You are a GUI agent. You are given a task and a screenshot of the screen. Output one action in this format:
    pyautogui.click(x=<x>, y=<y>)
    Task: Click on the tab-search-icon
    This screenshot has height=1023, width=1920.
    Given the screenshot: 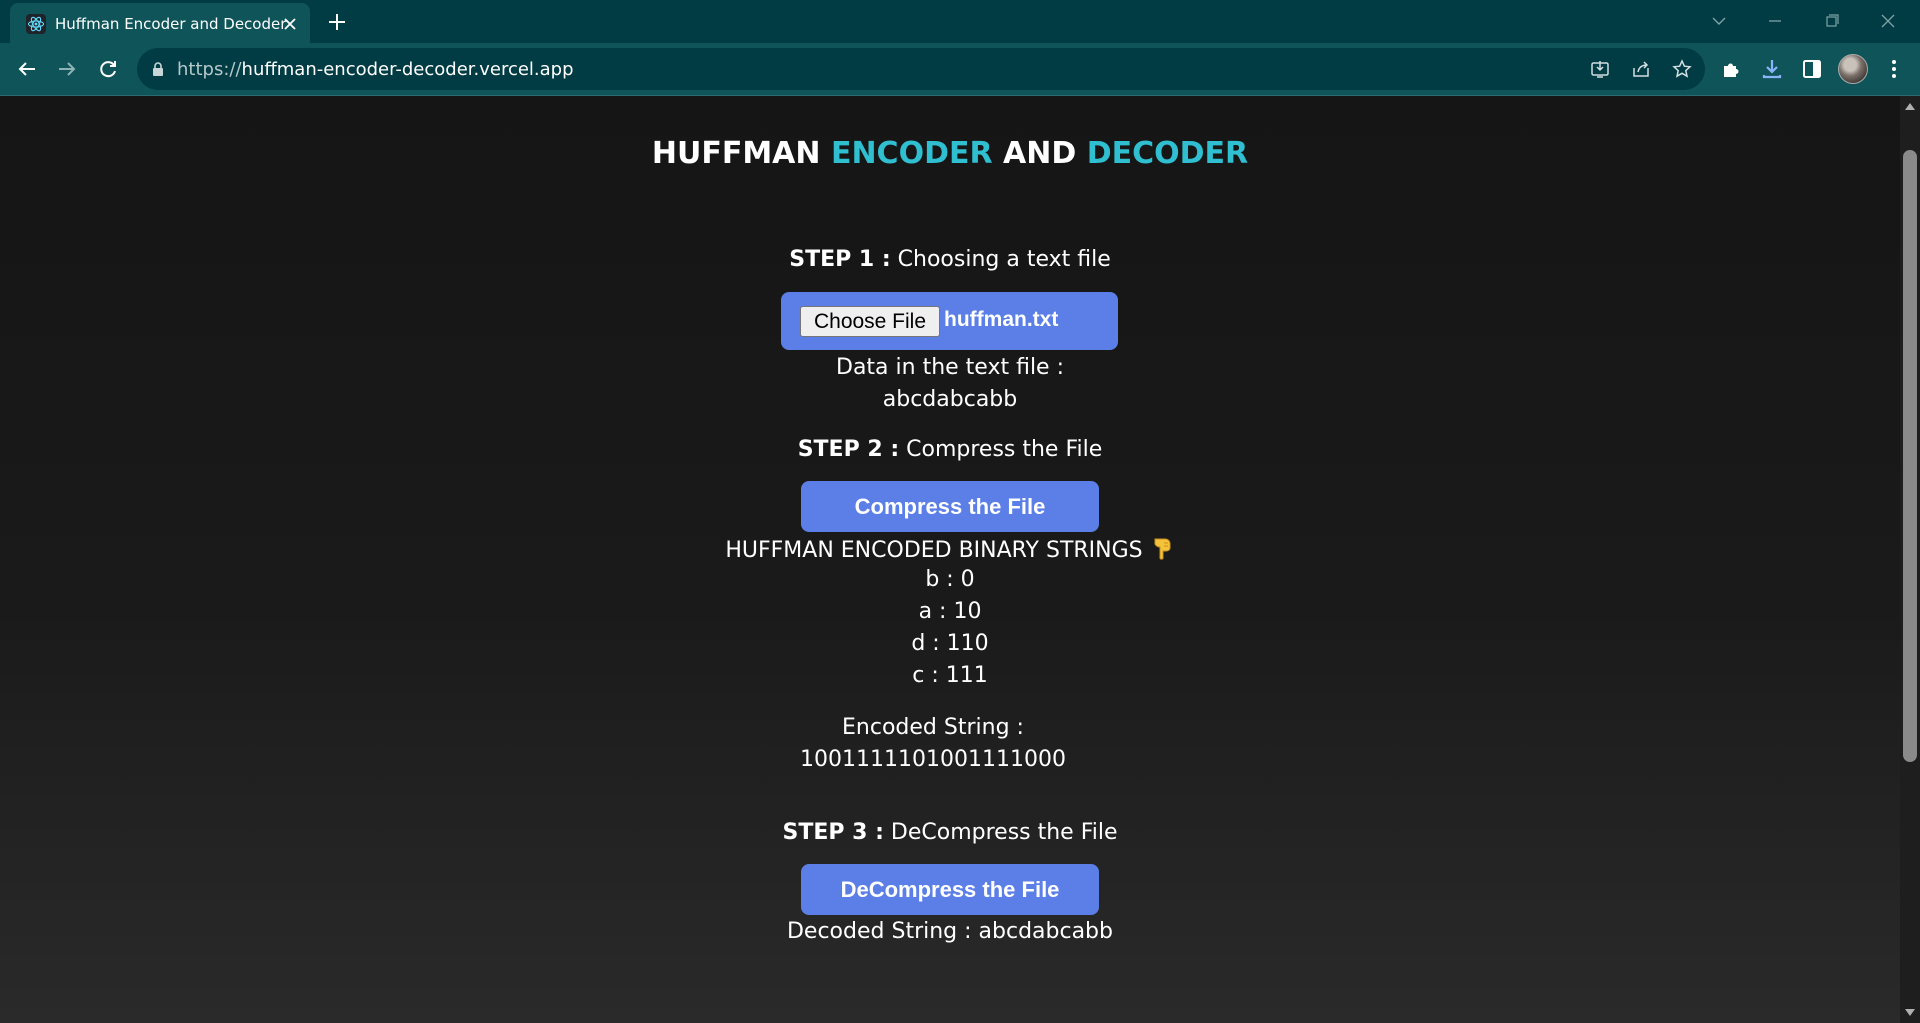 What is the action you would take?
    pyautogui.click(x=1719, y=21)
    